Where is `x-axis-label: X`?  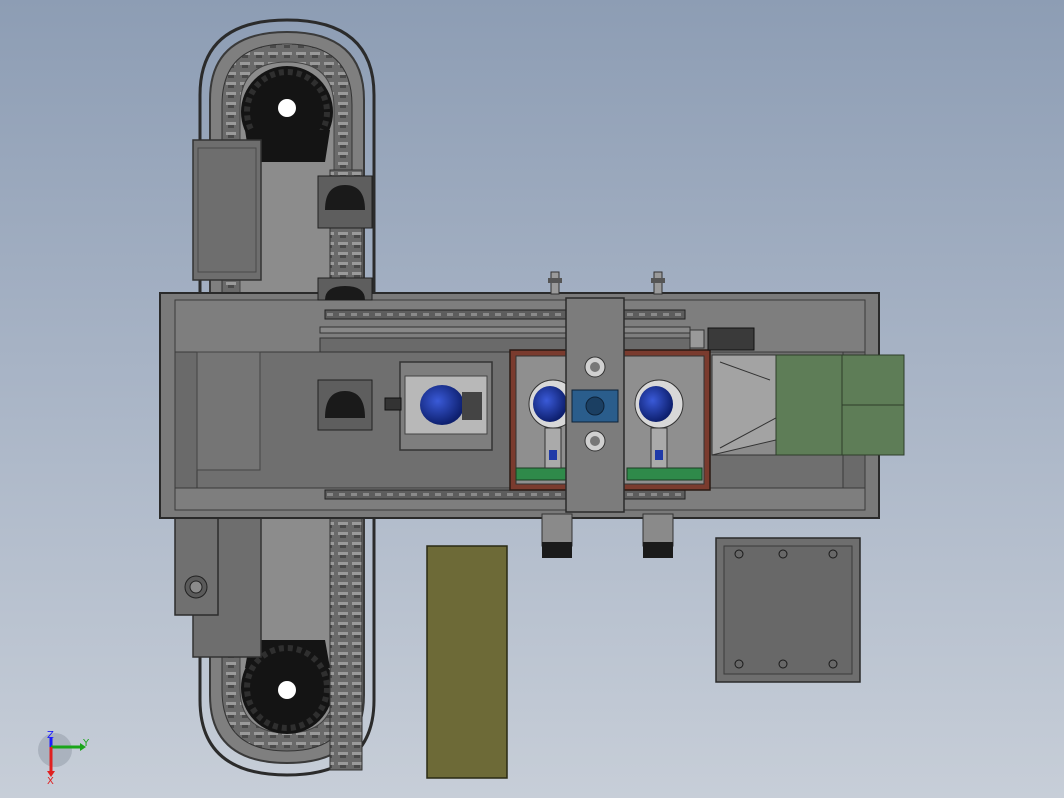
x-axis-label: X is located at coordinates (50, 781).